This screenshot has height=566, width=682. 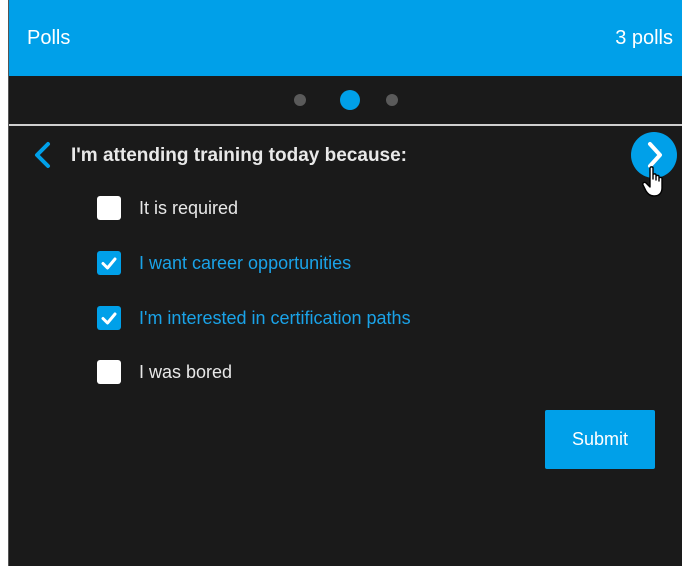 What do you see at coordinates (239, 155) in the screenshot?
I see `poll-question: I'm attending training today because:` at bounding box center [239, 155].